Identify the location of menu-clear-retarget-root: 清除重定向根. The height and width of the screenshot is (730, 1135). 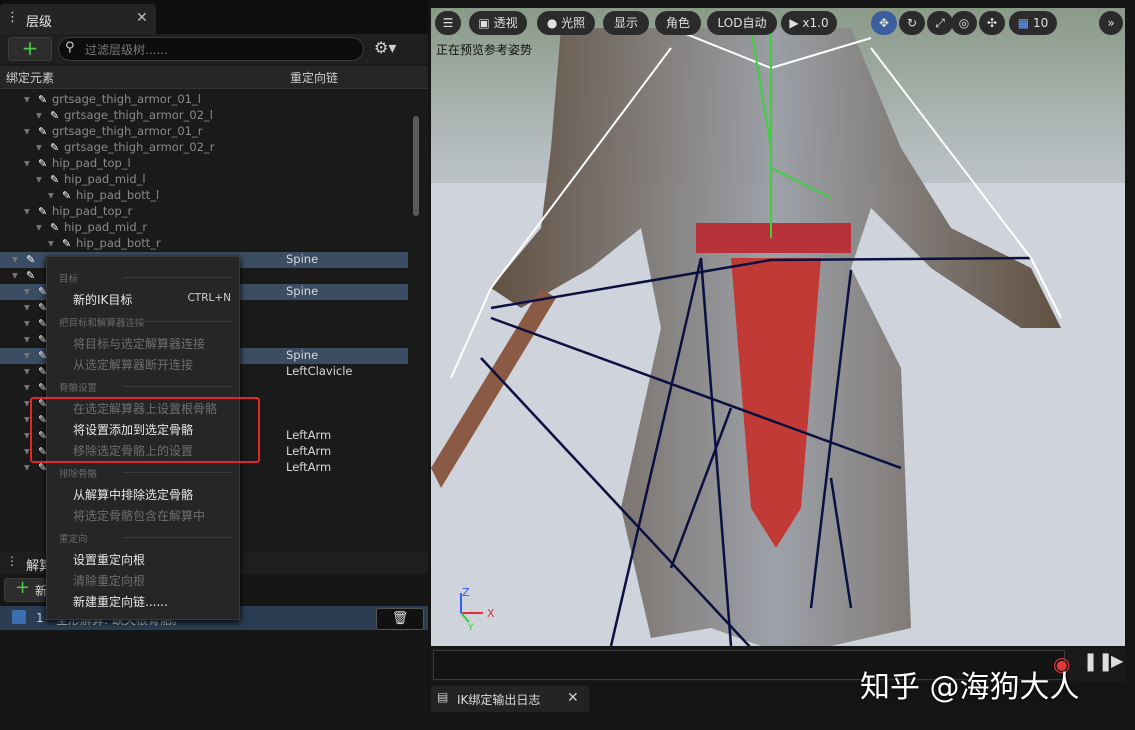
(109, 580).